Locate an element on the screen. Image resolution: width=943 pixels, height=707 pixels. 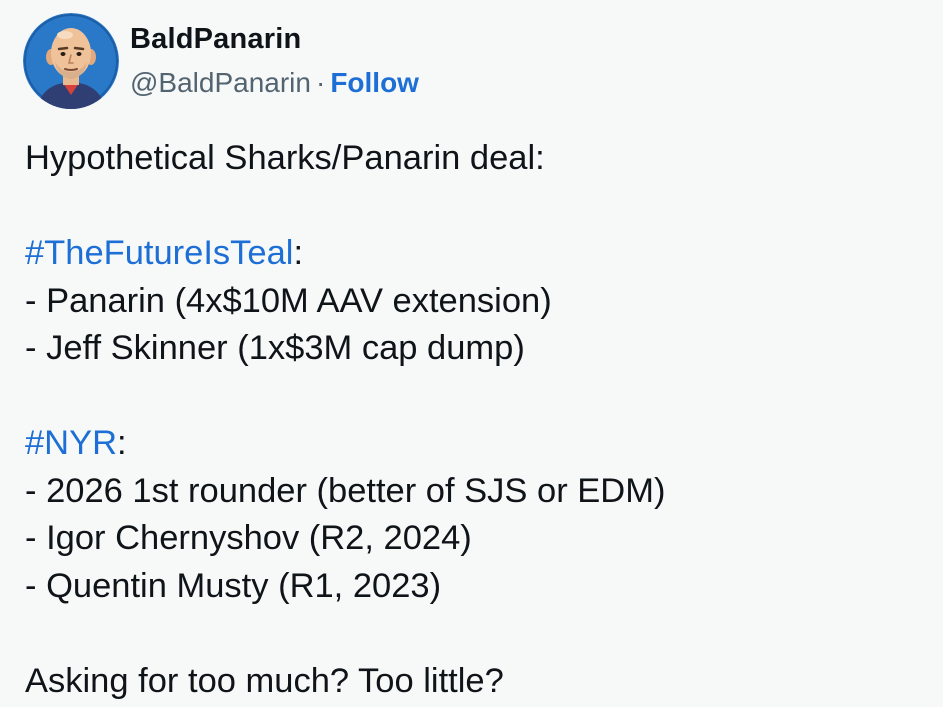
bald-man-avatar-icon is located at coordinates (71, 61).